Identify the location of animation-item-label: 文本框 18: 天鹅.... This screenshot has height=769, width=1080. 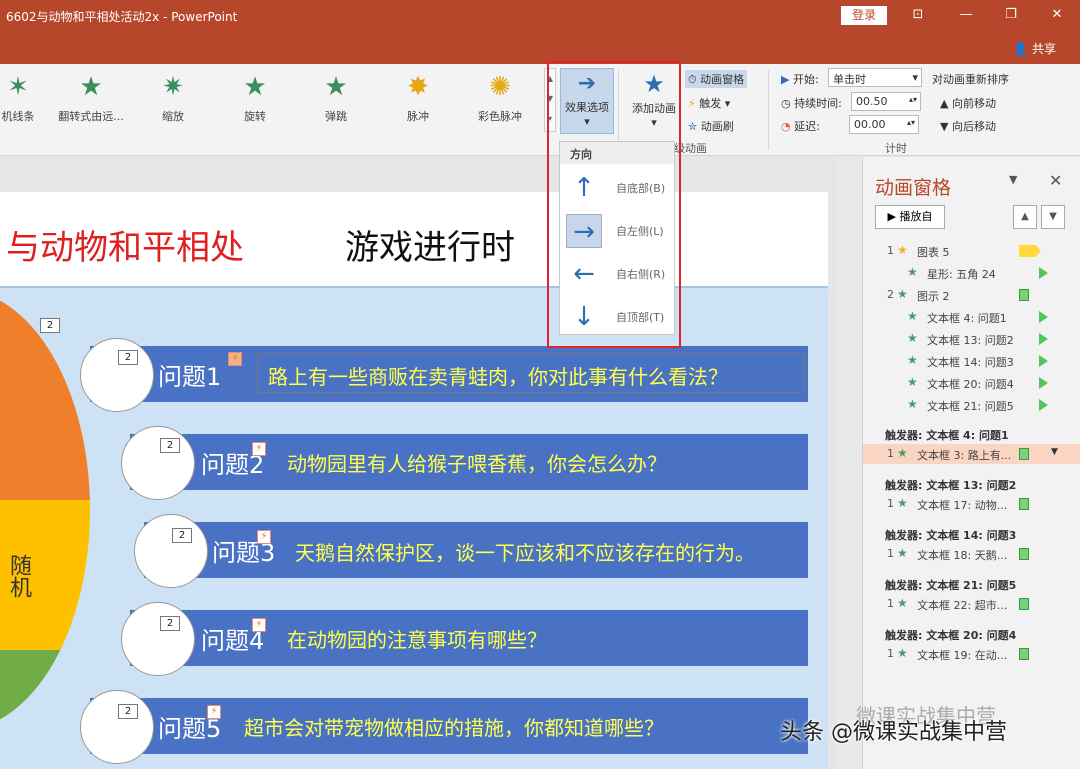
(962, 555).